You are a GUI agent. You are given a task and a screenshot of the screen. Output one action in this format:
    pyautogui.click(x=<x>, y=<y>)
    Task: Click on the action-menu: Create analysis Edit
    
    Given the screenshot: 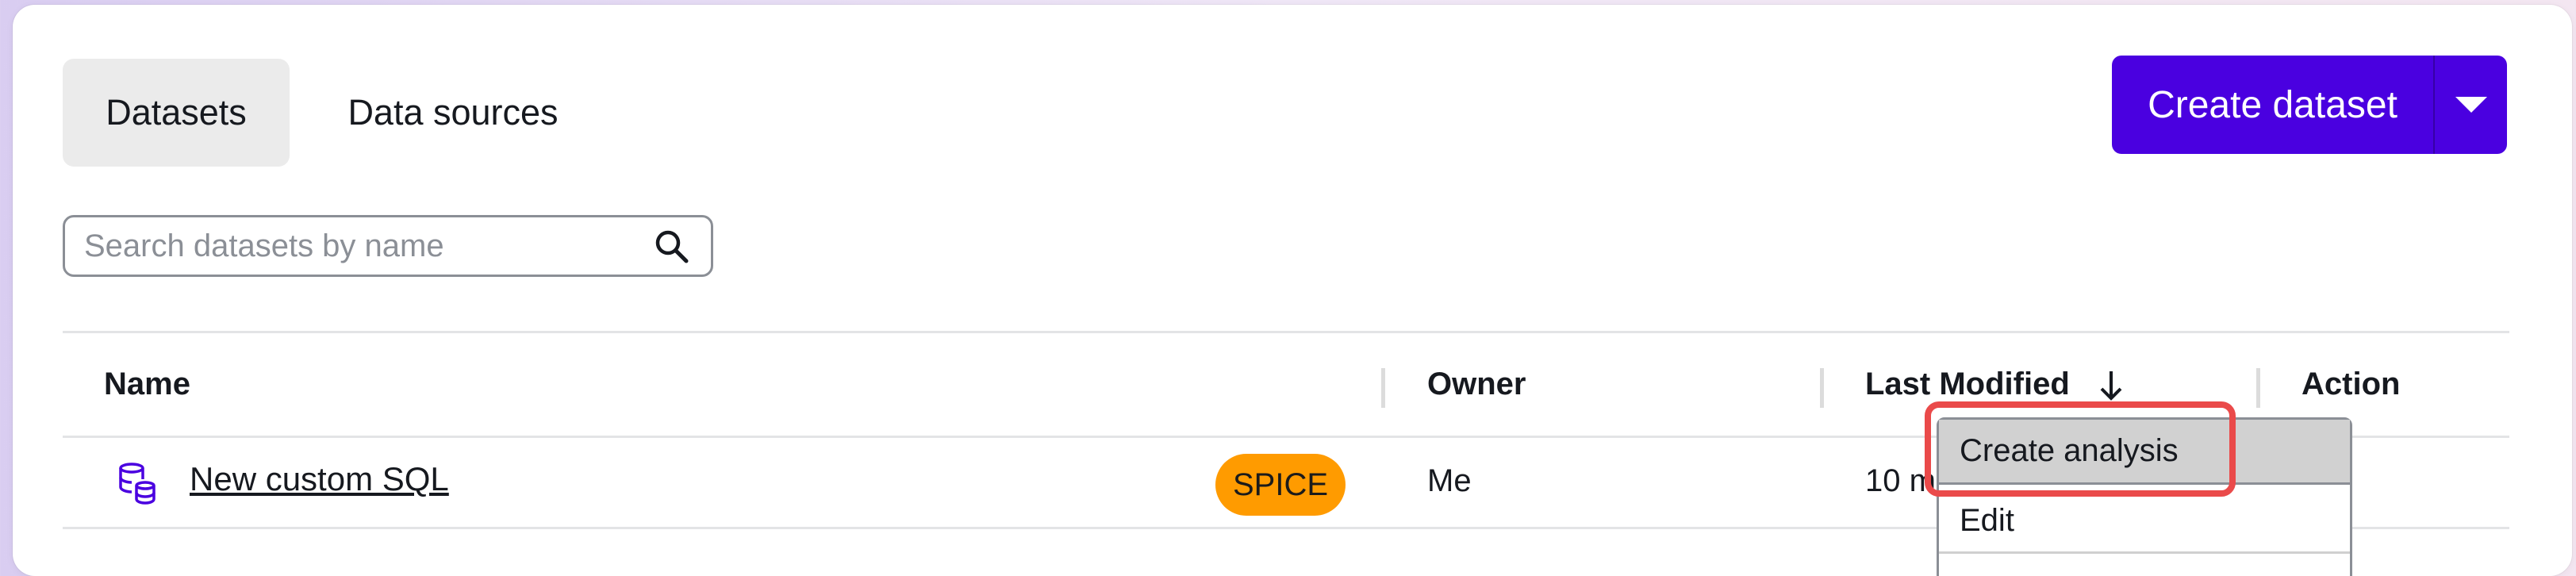 What is the action you would take?
    pyautogui.click(x=2144, y=496)
    